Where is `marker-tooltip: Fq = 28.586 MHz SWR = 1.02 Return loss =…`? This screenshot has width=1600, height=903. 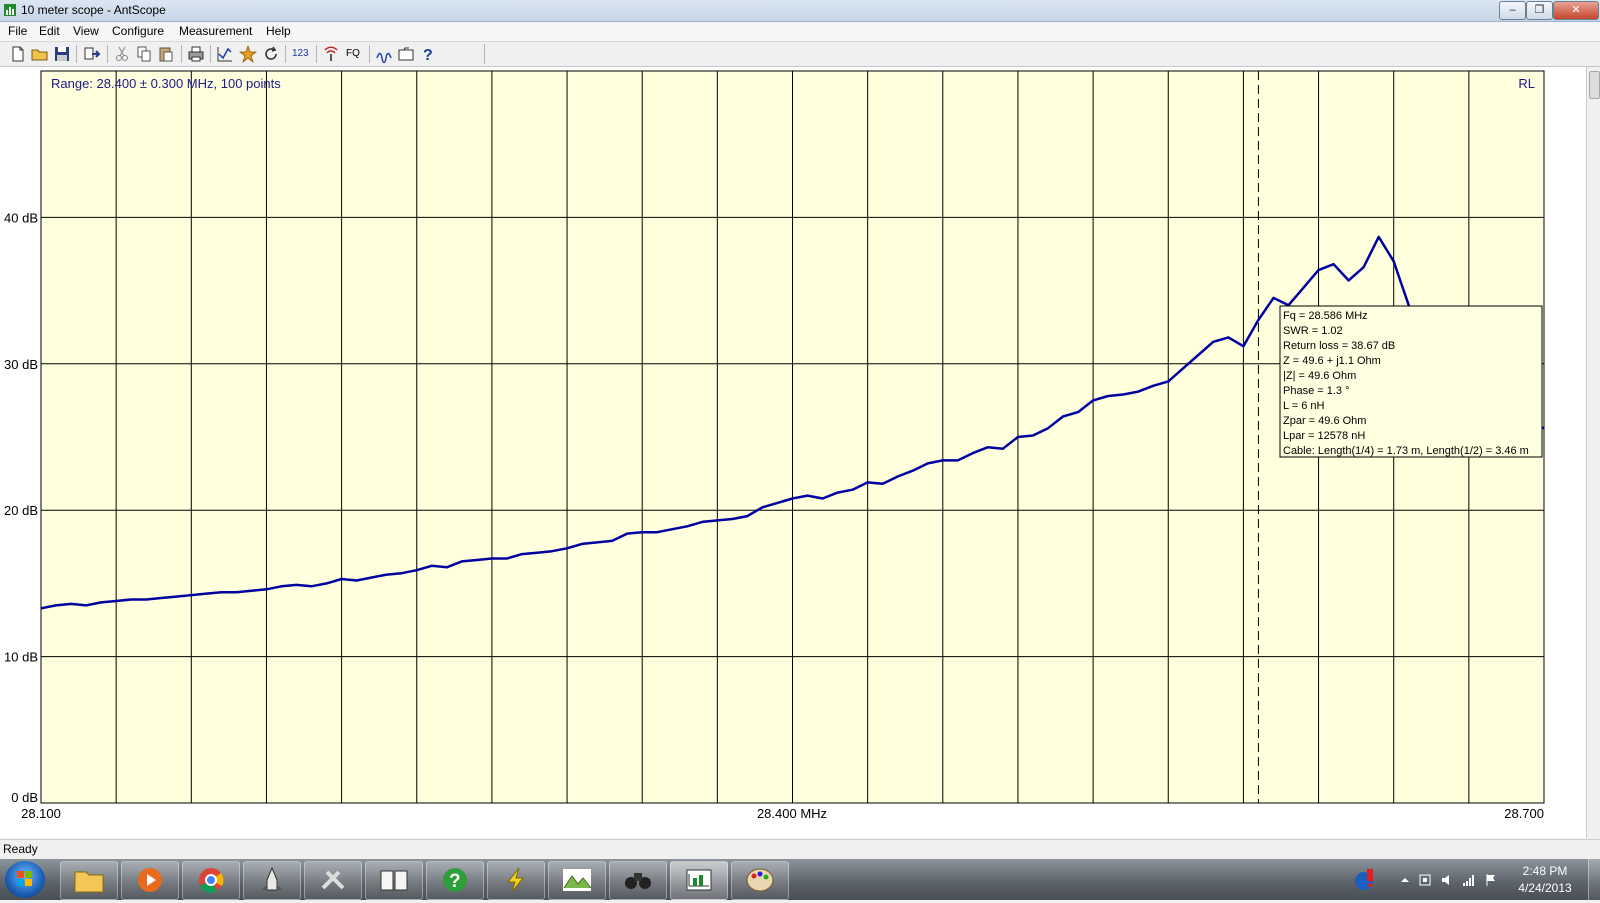 marker-tooltip: Fq = 28.586 MHz SWR = 1.02 Return loss =… is located at coordinates (1411, 381).